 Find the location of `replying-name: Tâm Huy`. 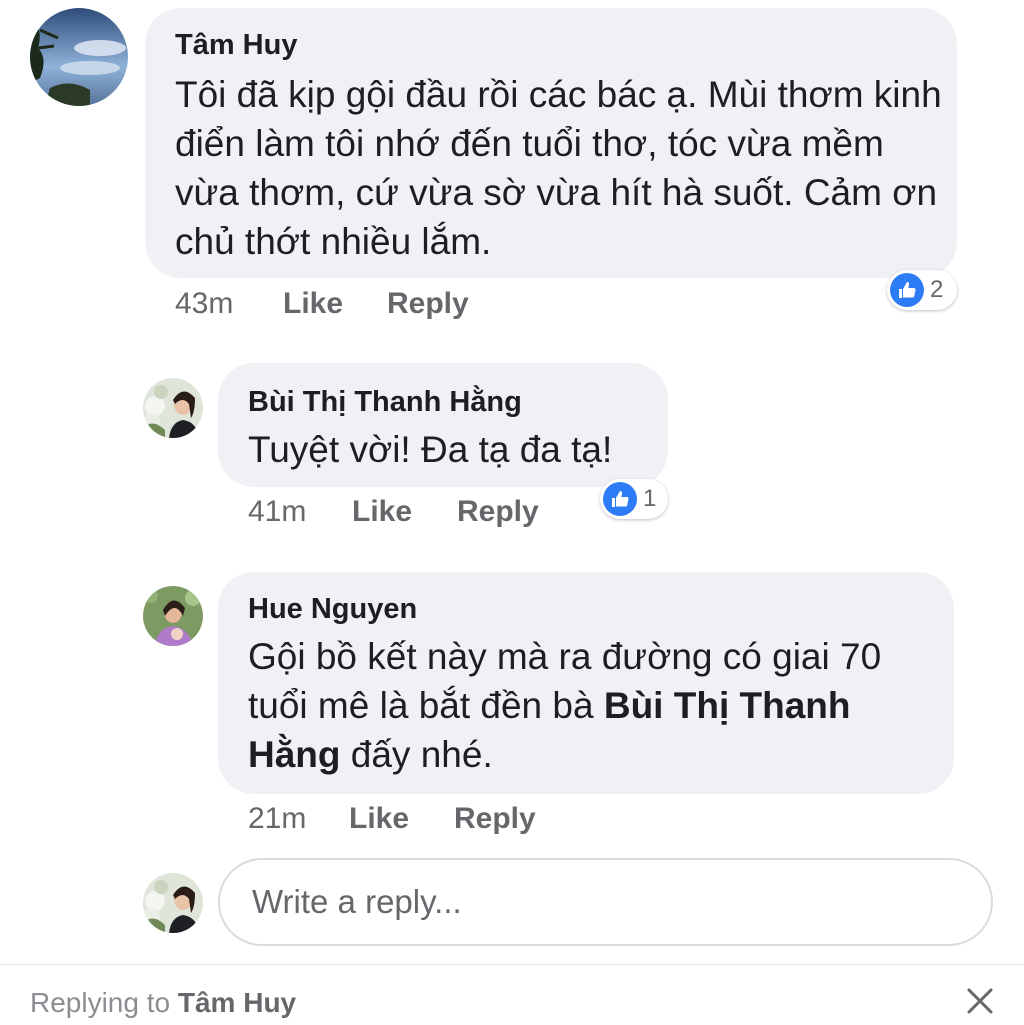

replying-name: Tâm Huy is located at coordinates (237, 1002).